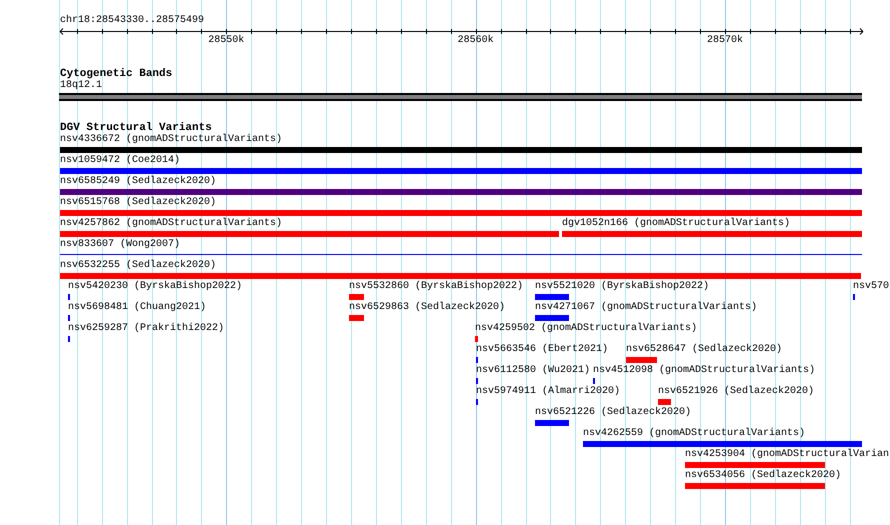  What do you see at coordinates (871, 287) in the screenshot?
I see `feature-label: nsv570` at bounding box center [871, 287].